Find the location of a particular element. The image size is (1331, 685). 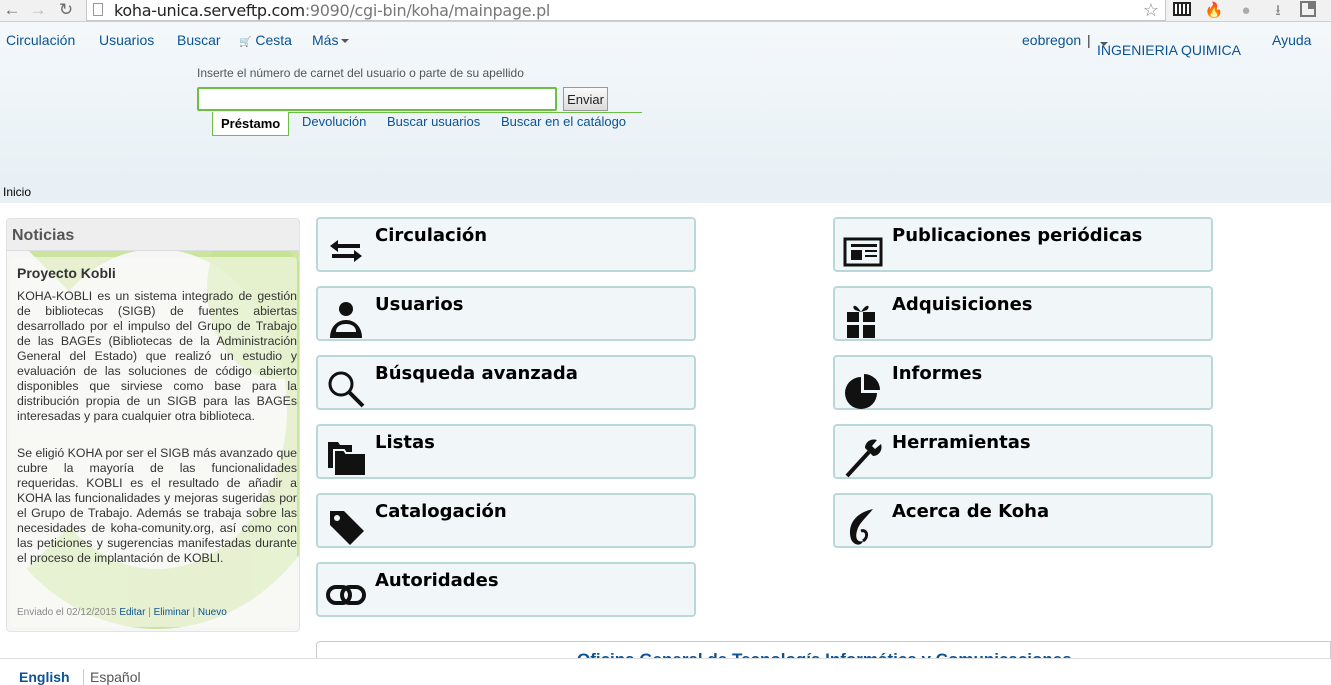

tab-buscar-usuarios: Buscar usuarios is located at coordinates (433, 121).